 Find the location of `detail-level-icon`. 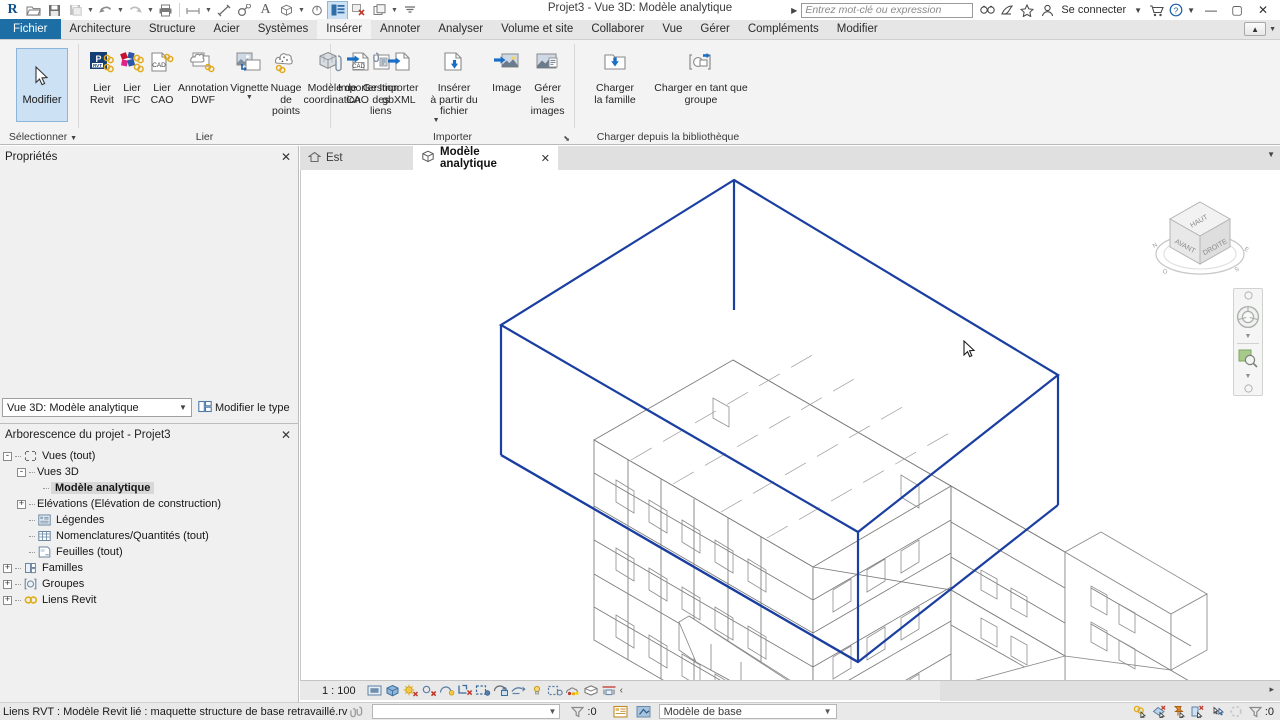

detail-level-icon is located at coordinates (375, 691).